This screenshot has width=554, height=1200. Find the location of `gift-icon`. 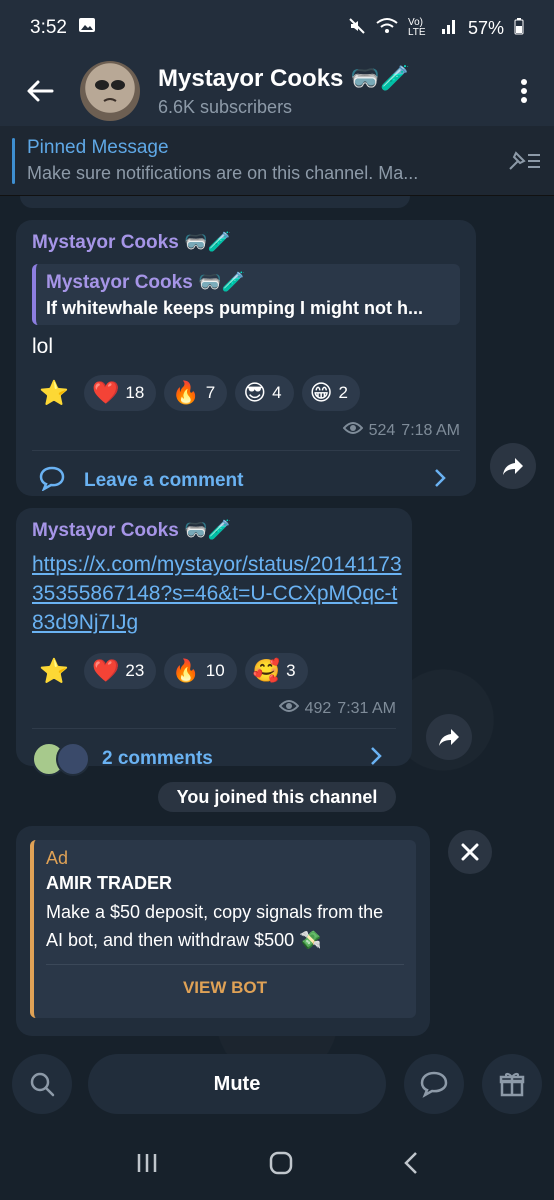

gift-icon is located at coordinates (512, 1085).